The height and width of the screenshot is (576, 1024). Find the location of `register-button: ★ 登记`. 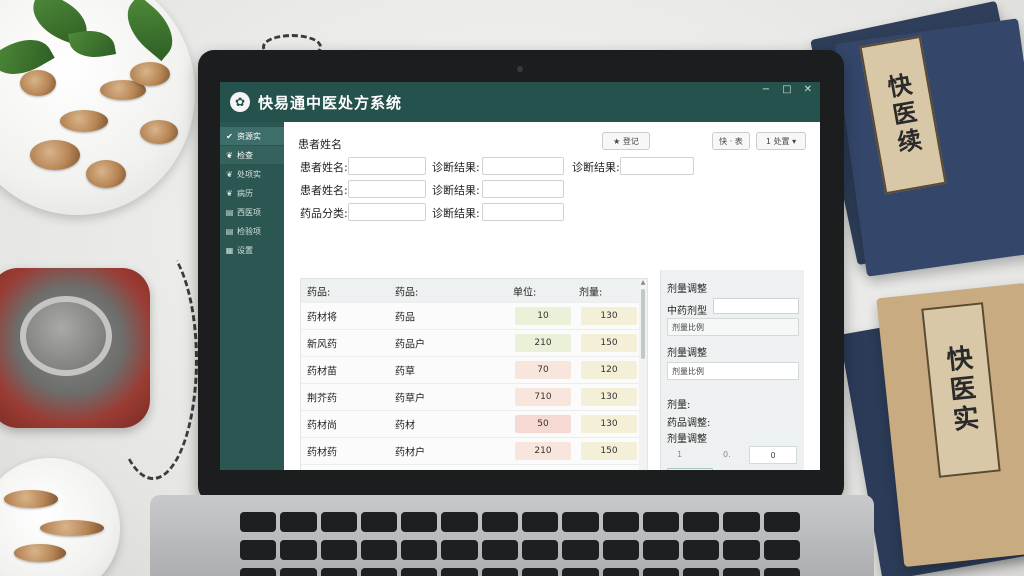

register-button: ★ 登记 is located at coordinates (626, 141).